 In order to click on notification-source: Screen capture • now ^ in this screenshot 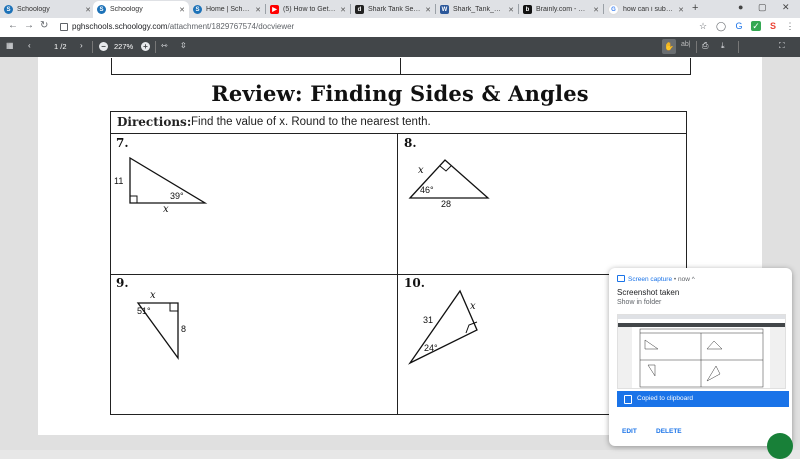, I will do `click(656, 279)`.